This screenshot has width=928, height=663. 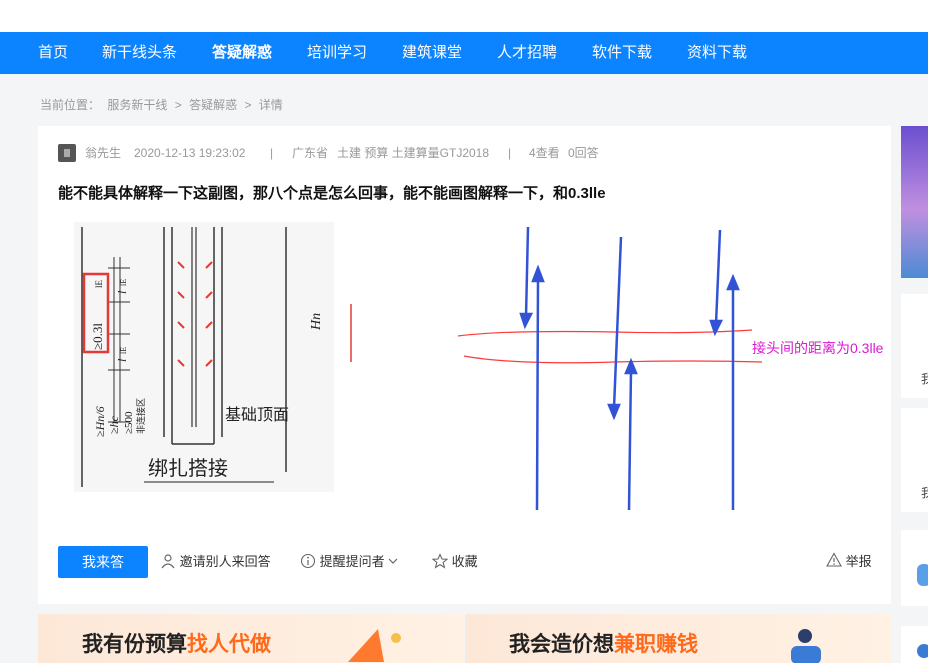 I want to click on nav-item-jobs: 人才招聘, so click(x=527, y=53).